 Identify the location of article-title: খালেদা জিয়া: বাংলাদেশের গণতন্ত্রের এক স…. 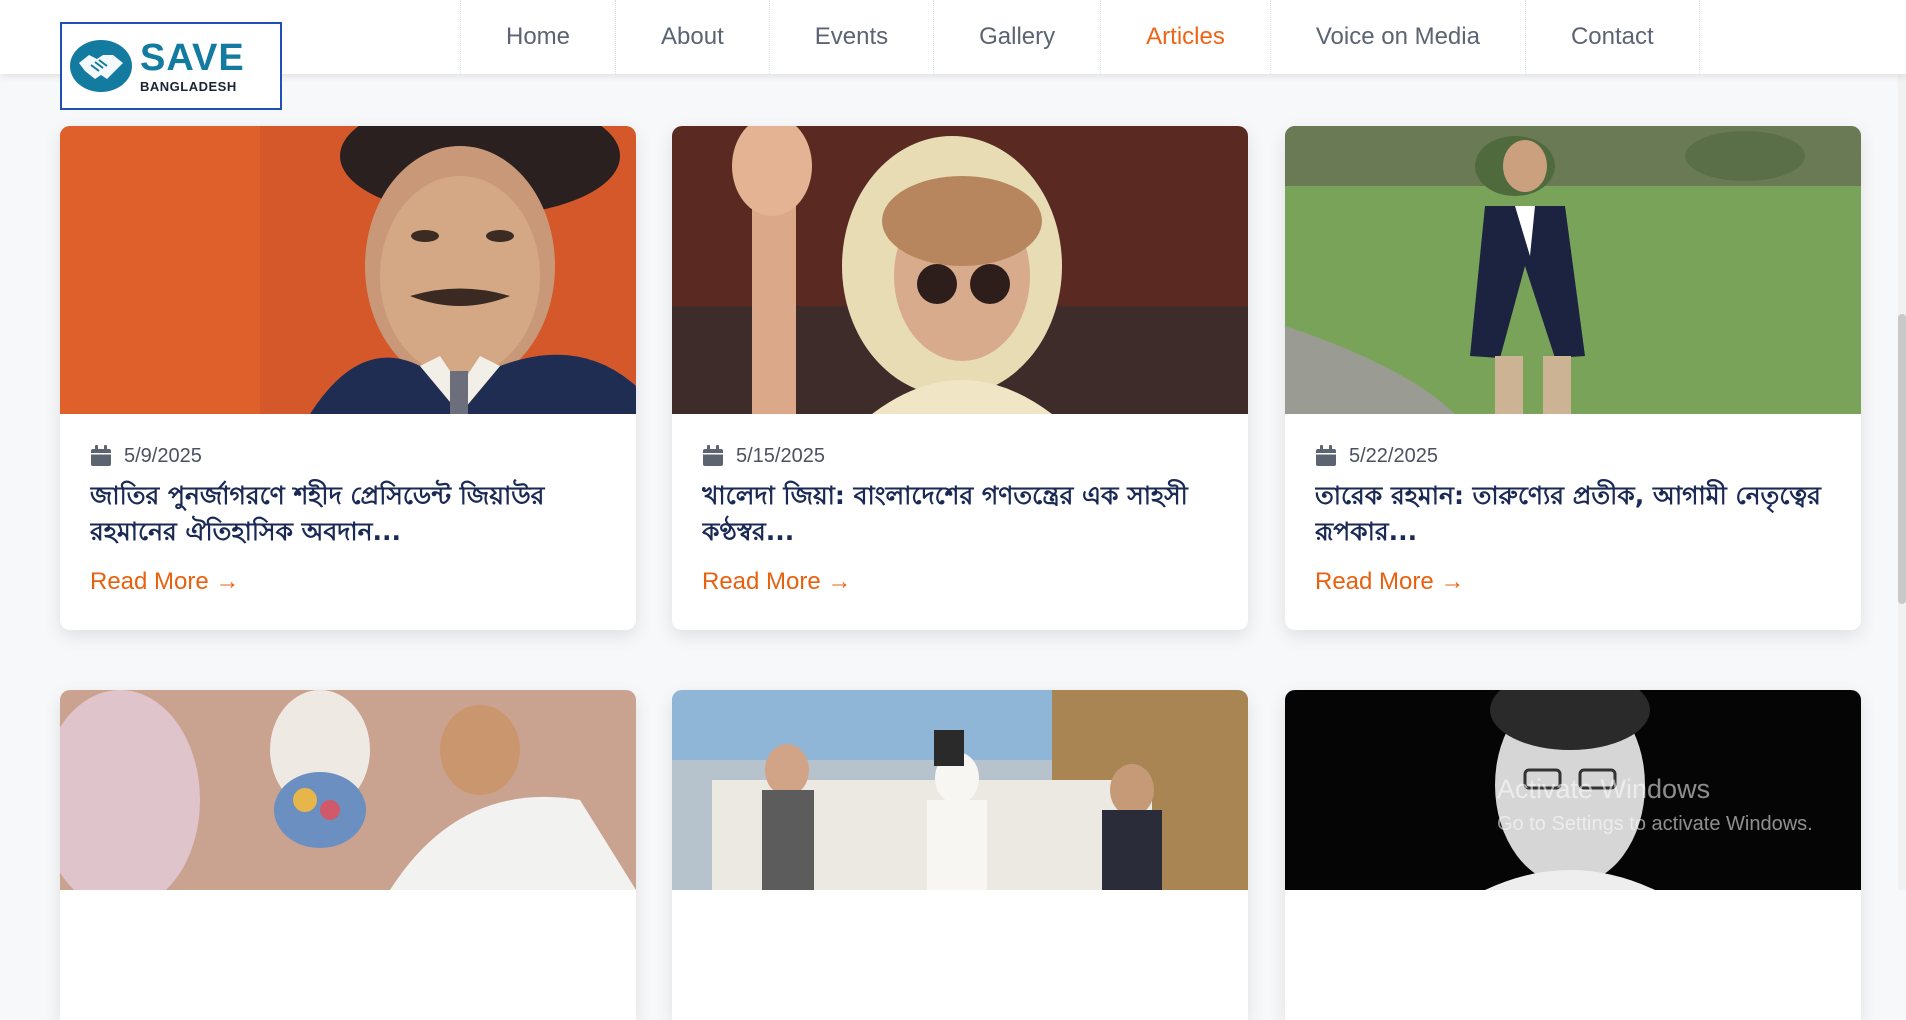
(960, 514).